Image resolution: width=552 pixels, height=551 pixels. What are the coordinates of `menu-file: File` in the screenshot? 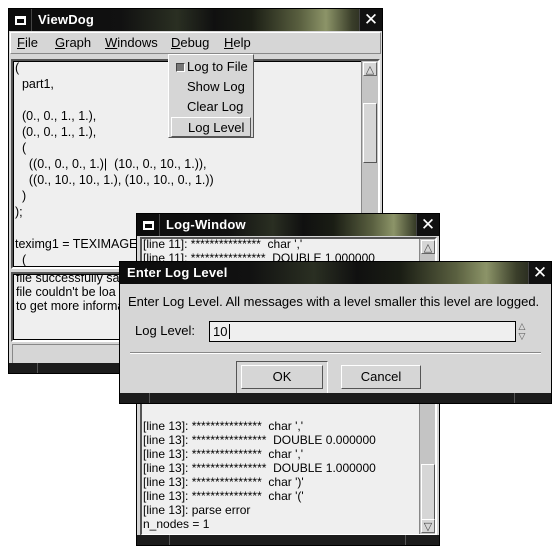 It's located at (27, 42).